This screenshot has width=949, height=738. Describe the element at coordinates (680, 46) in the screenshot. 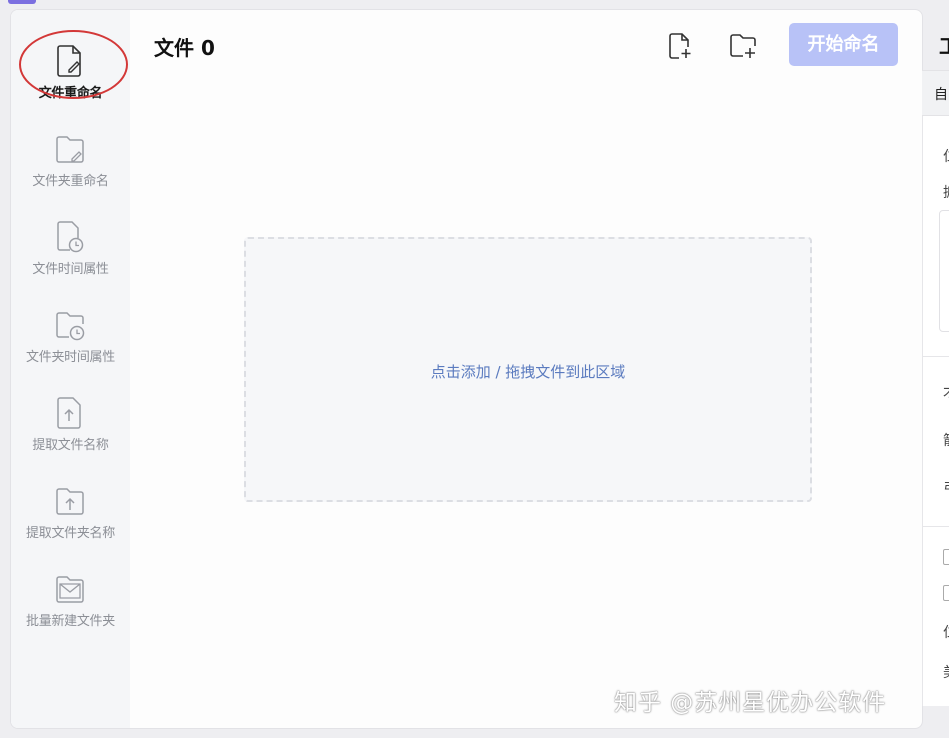

I see `file-plus-icon` at that location.